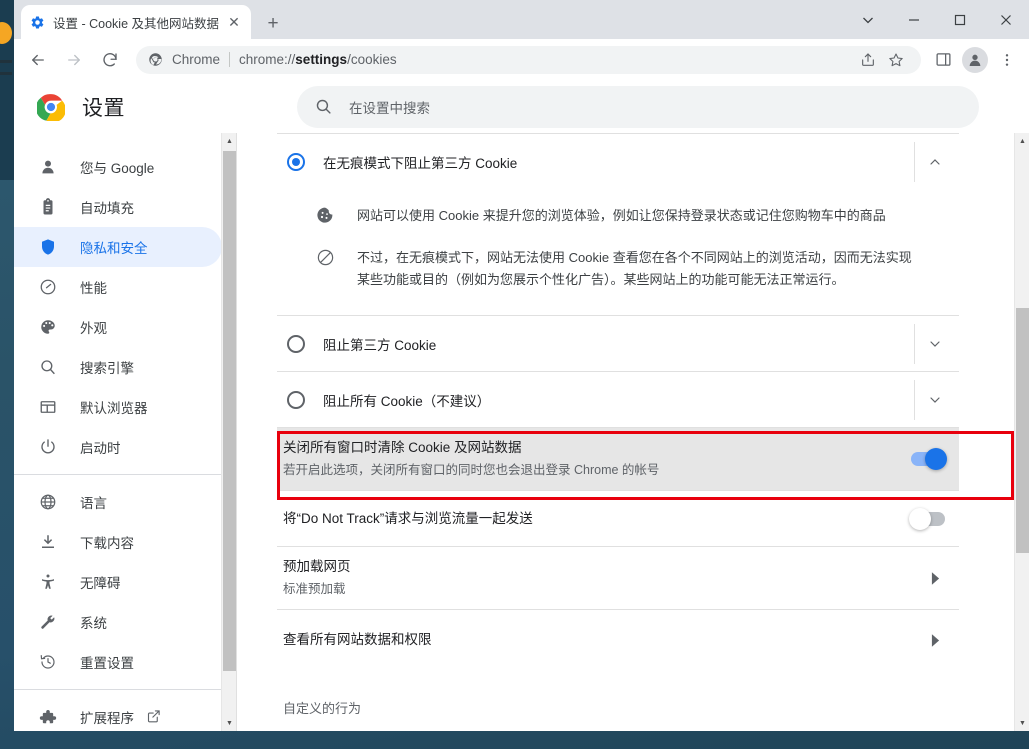 The image size is (1029, 749). I want to click on sidebar-item-default-browser: 默认浏览器, so click(118, 407).